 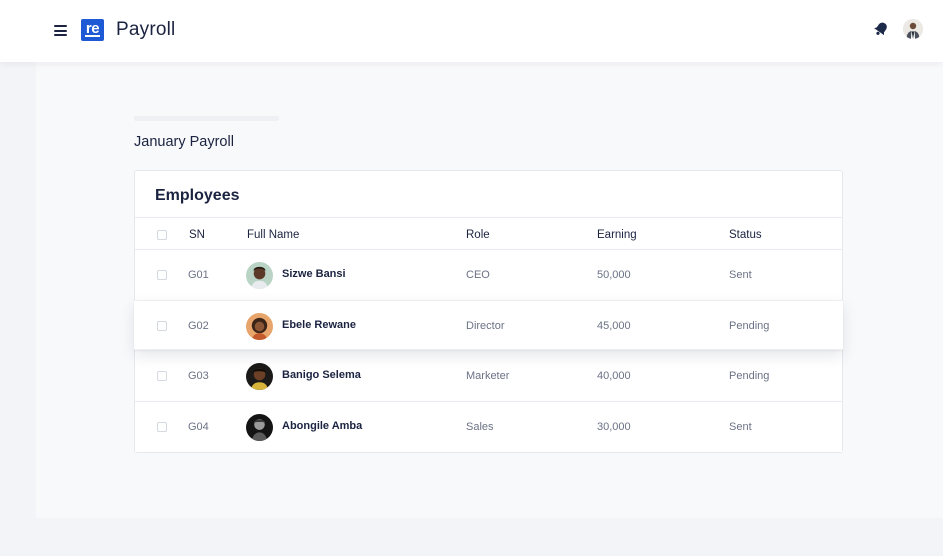 I want to click on bell-icon, so click(x=881, y=29).